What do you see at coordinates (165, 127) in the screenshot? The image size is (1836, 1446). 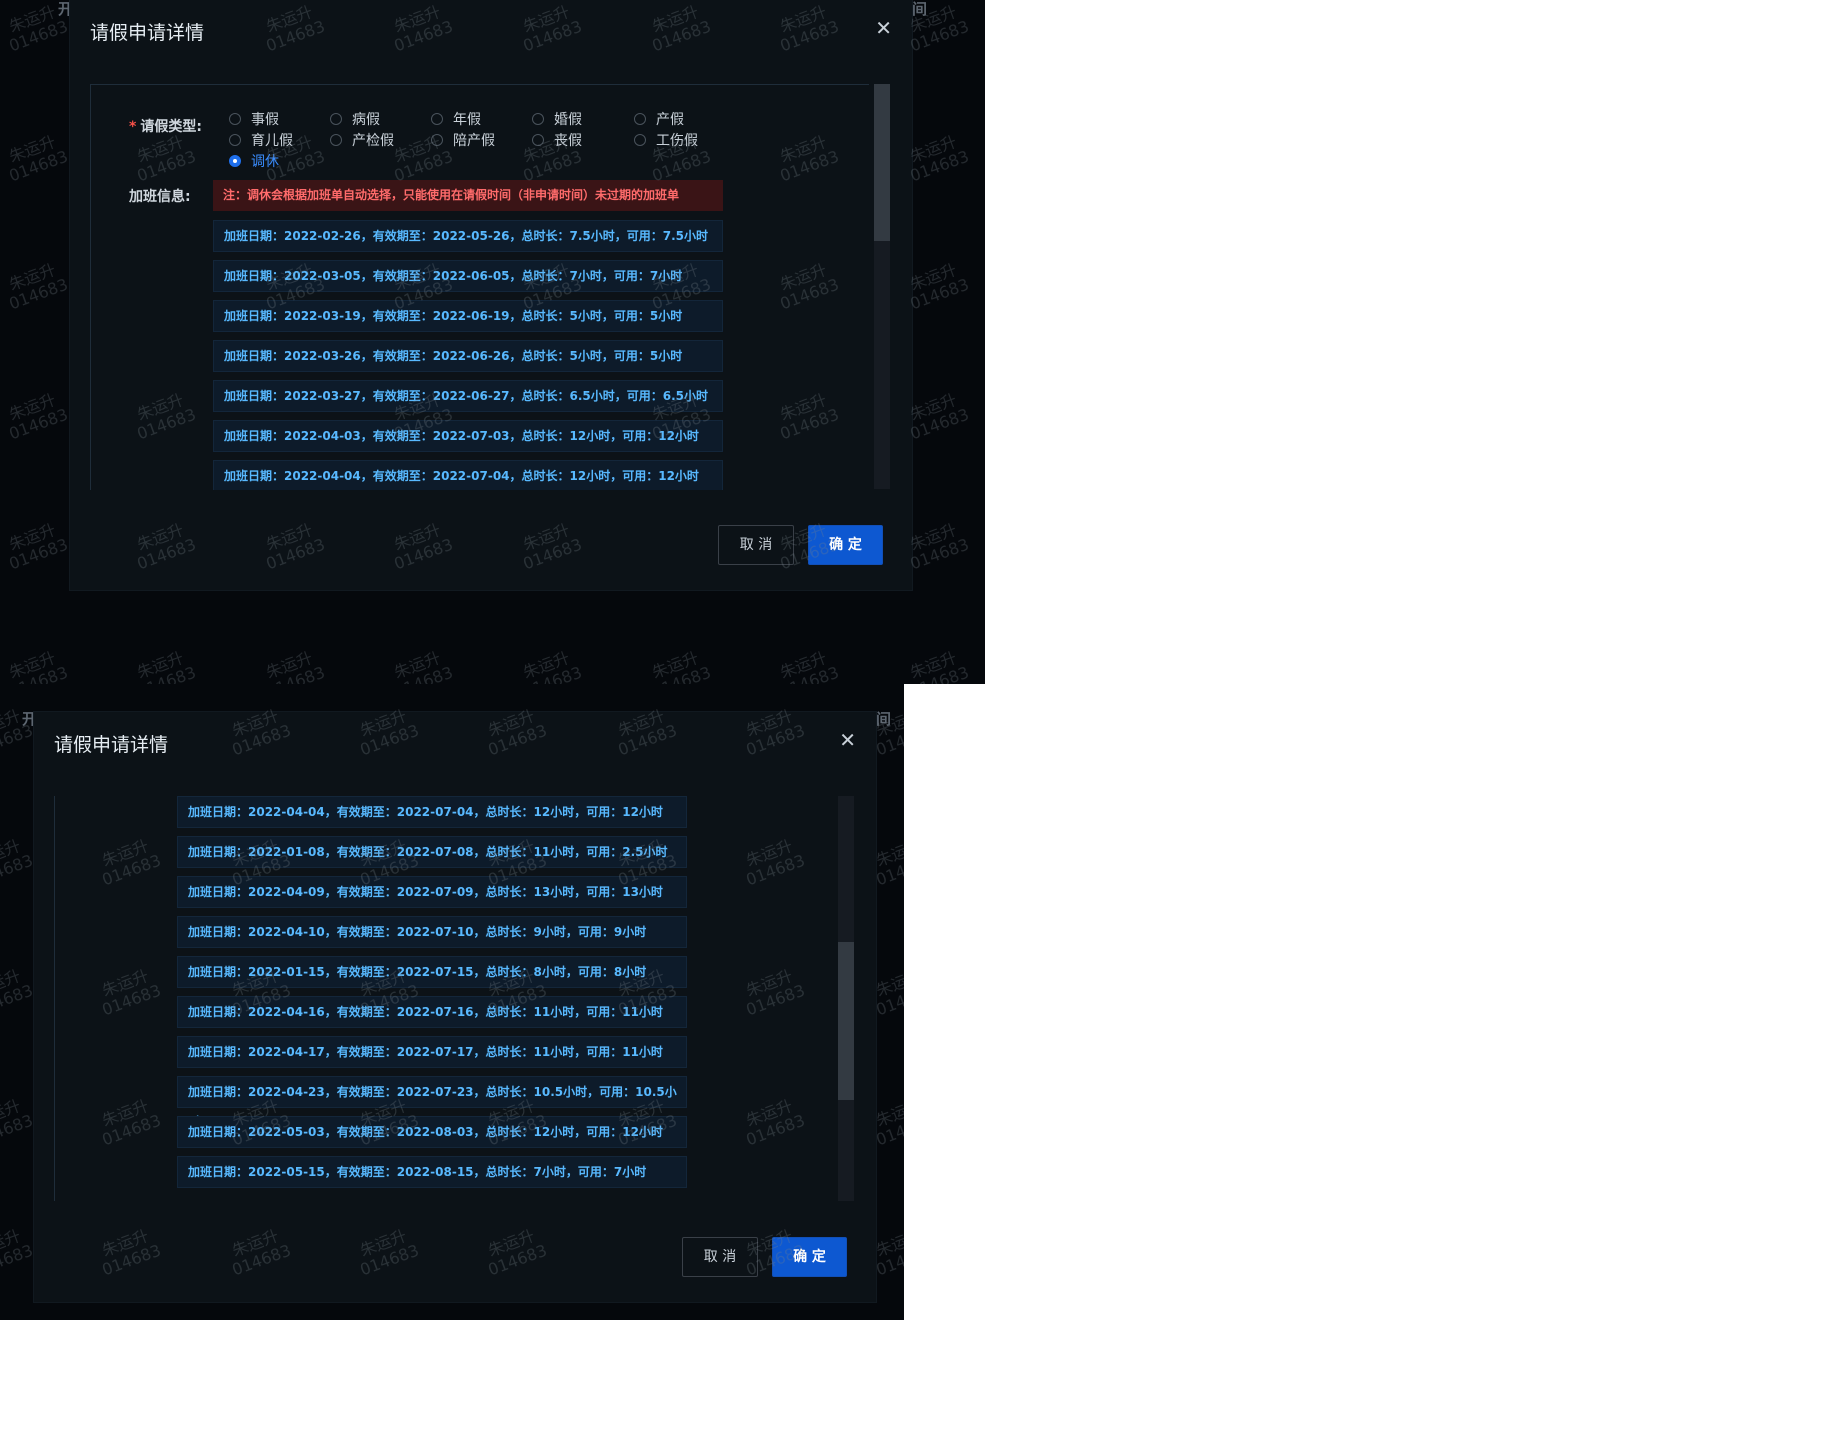 I see `leave-type-label: * 请假类型:` at bounding box center [165, 127].